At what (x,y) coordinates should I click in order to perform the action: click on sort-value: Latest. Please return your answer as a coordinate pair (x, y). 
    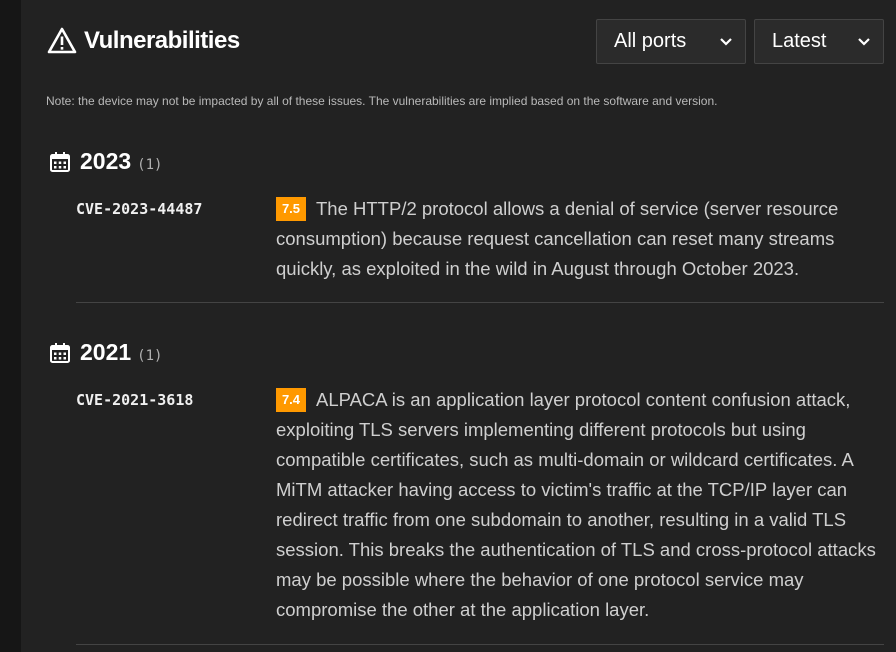
    Looking at the image, I should click on (799, 41).